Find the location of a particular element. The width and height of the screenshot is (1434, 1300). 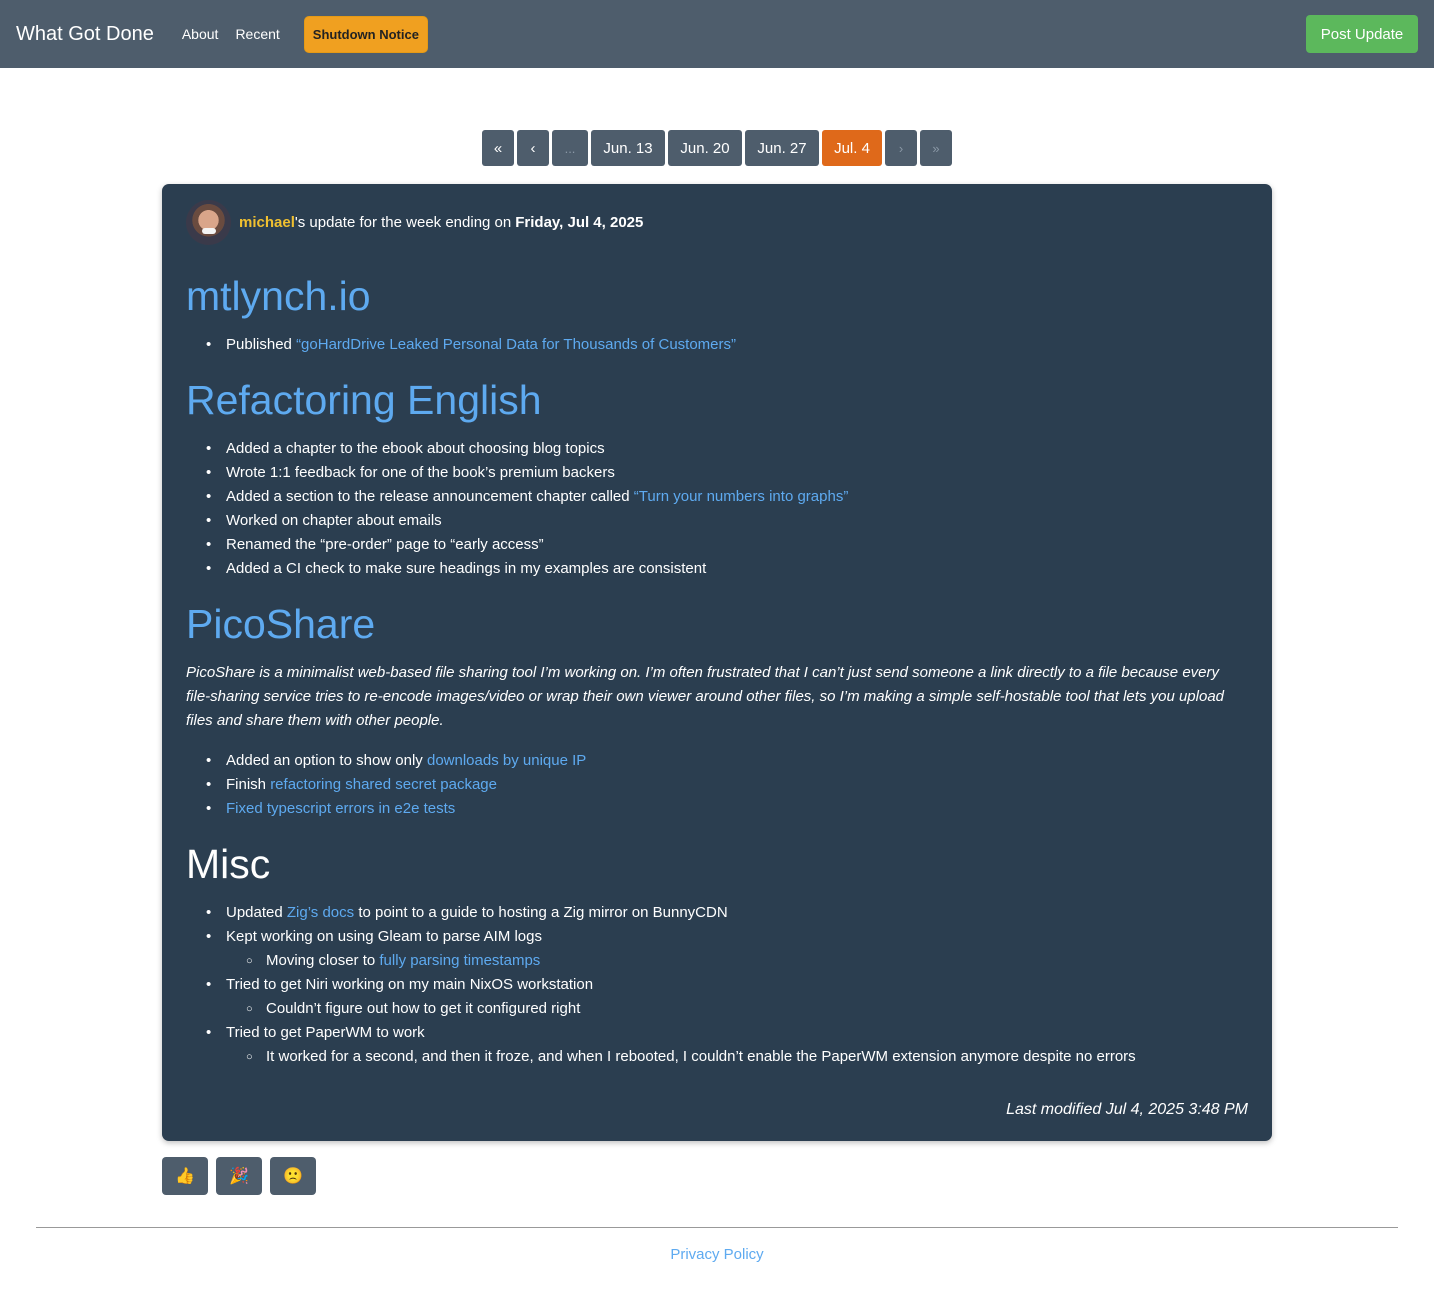

brand-link: What Got Done is located at coordinates (85, 34).